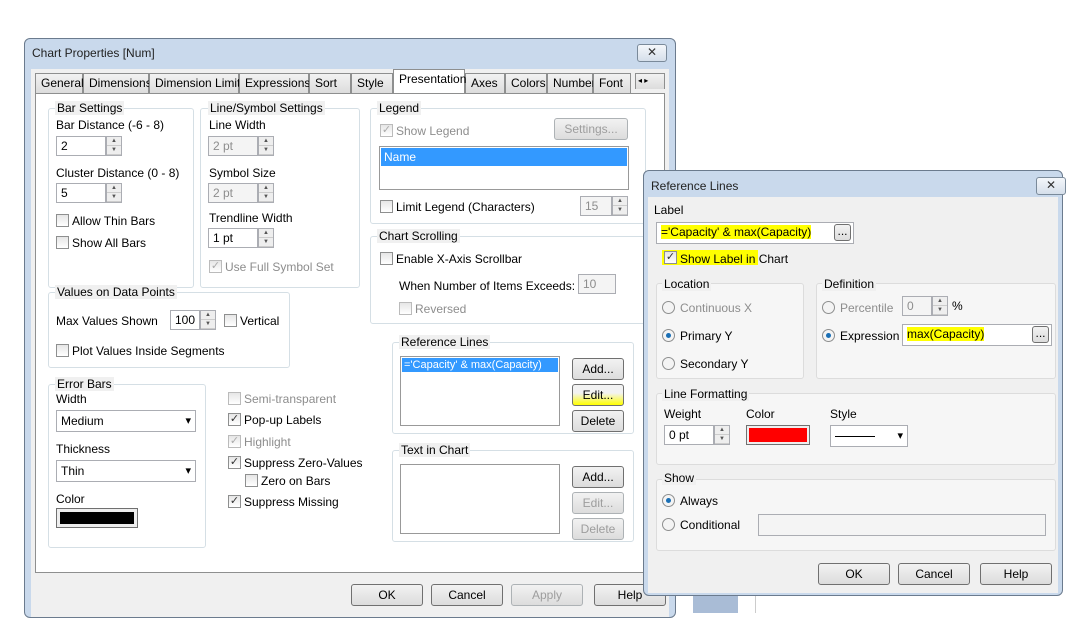 This screenshot has width=1067, height=618. What do you see at coordinates (148, 351) in the screenshot?
I see `plot-inside-label: Plot Values Inside Segments` at bounding box center [148, 351].